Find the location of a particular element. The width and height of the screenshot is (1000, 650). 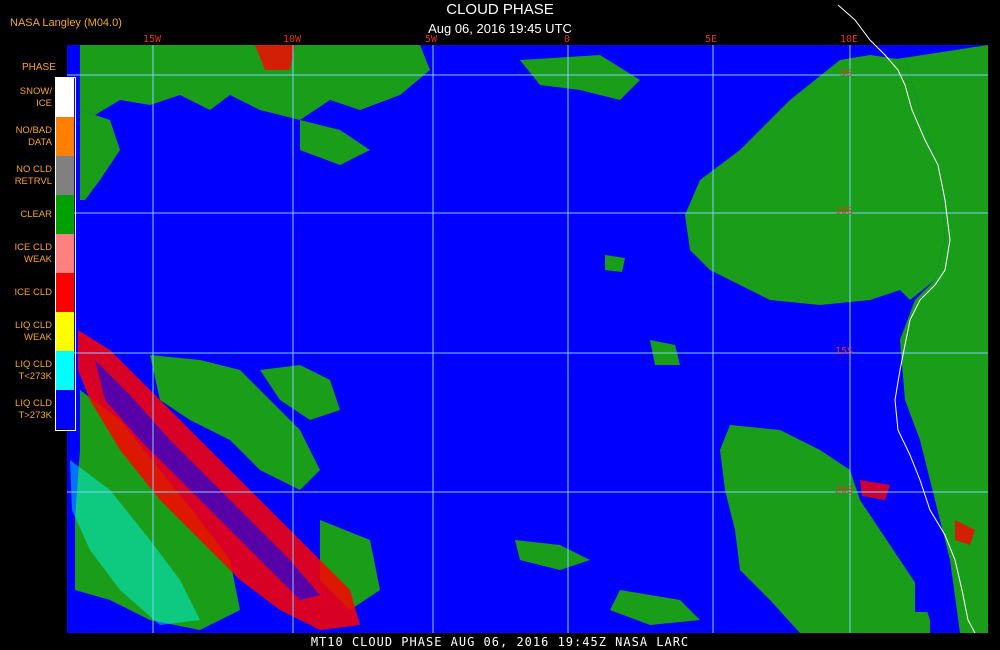

lon-label-5w: 5W is located at coordinates (431, 39).